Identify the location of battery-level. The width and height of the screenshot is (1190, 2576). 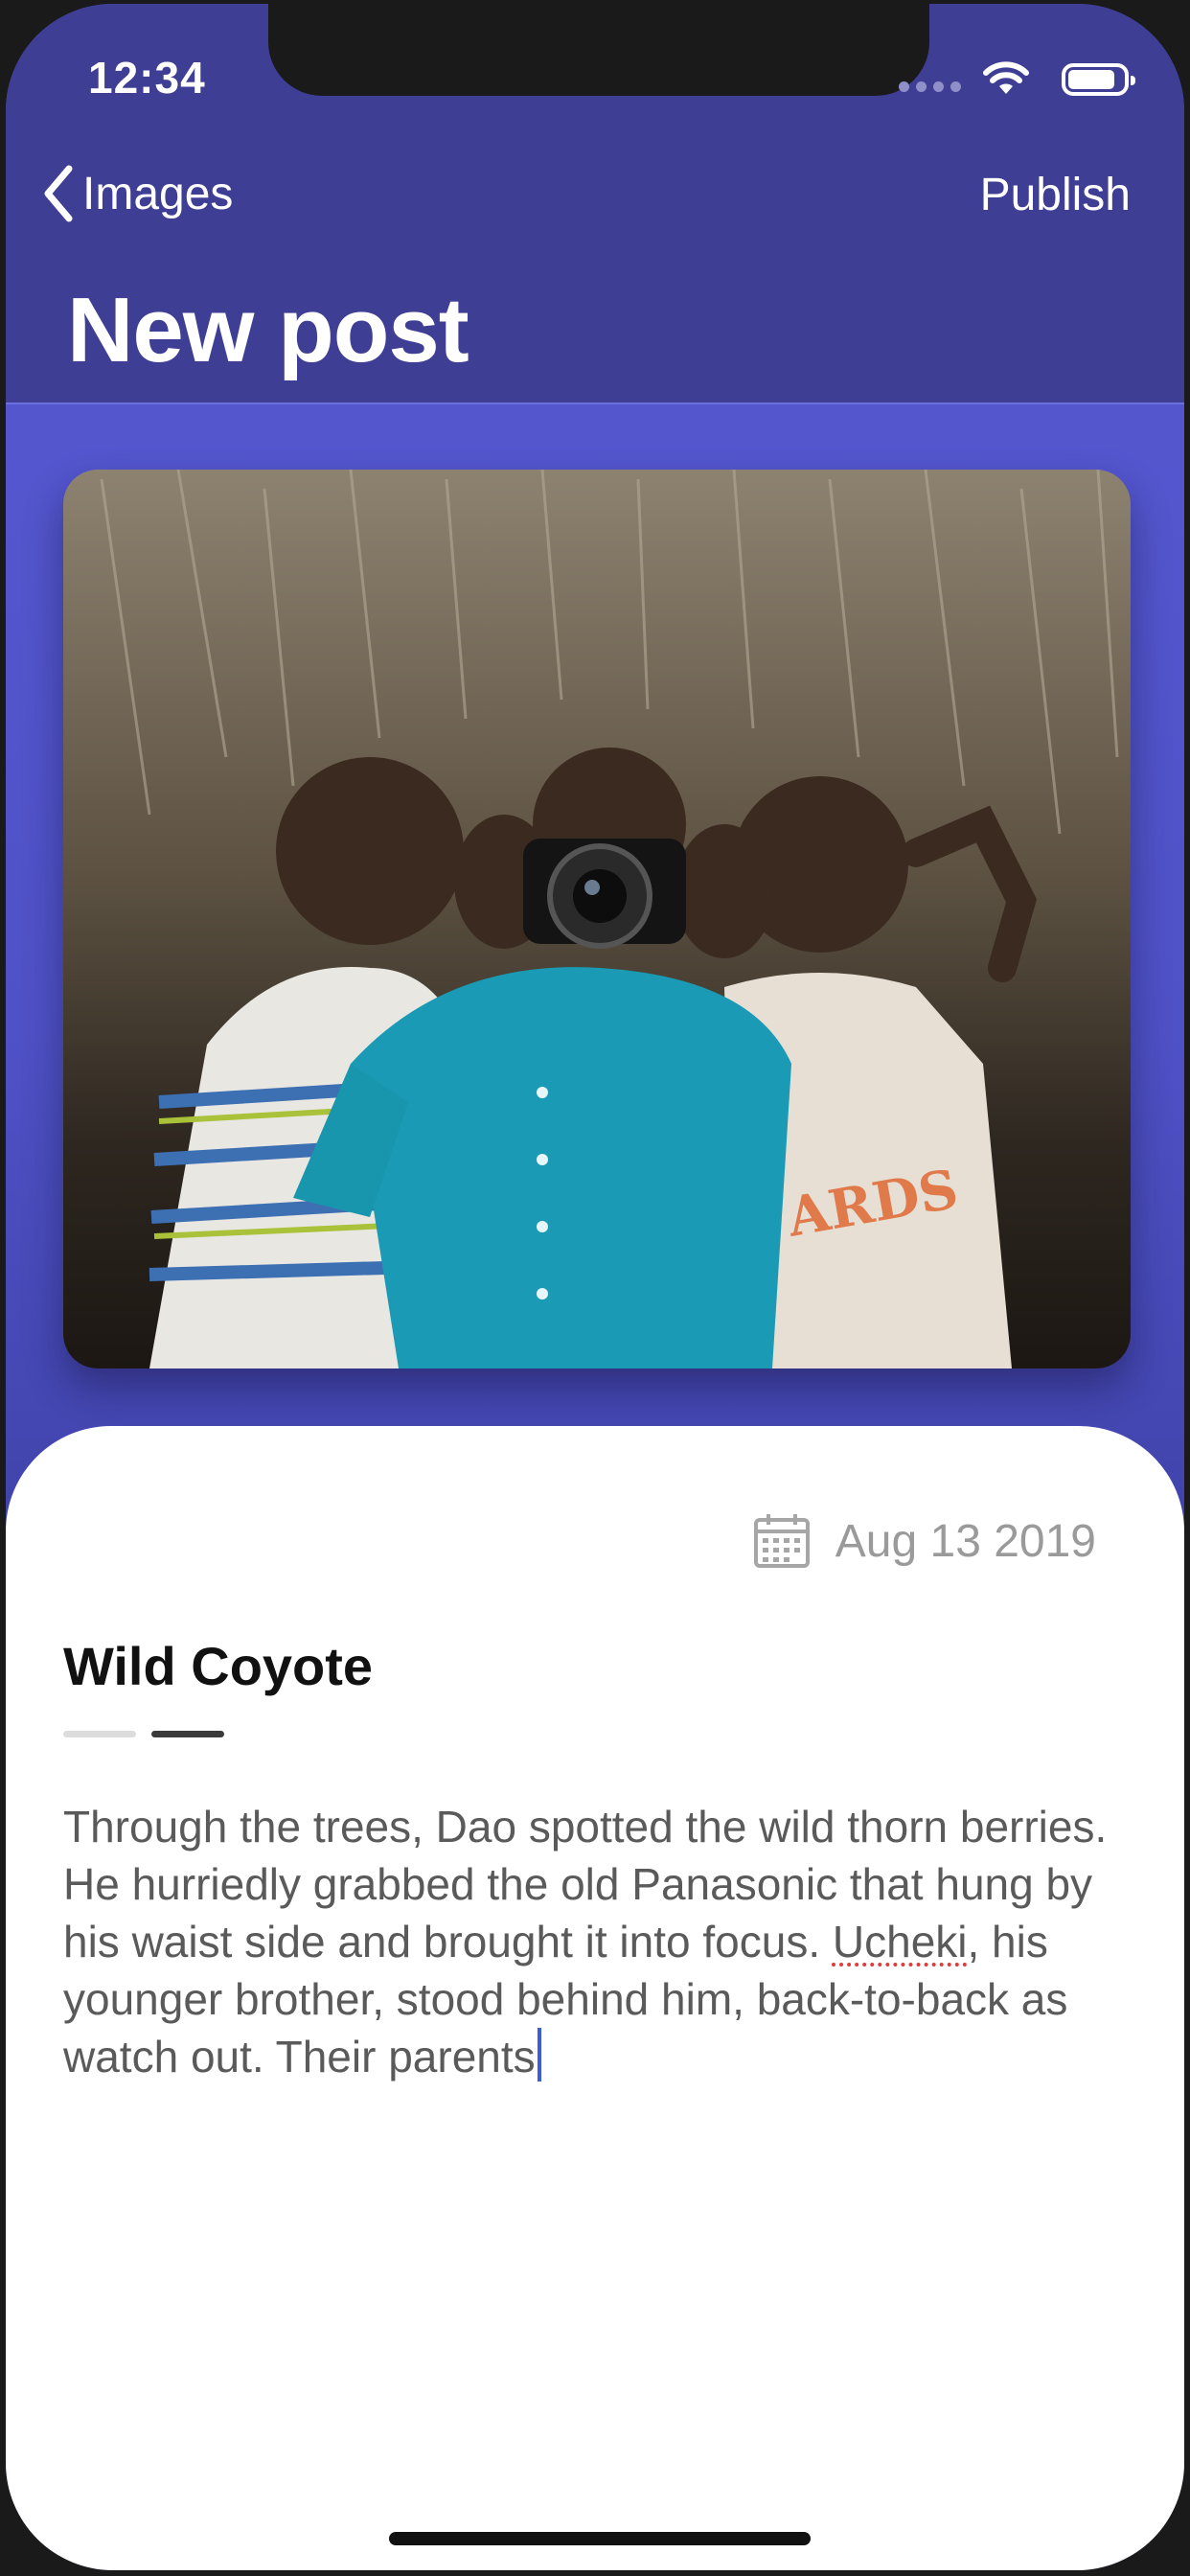
(1091, 79).